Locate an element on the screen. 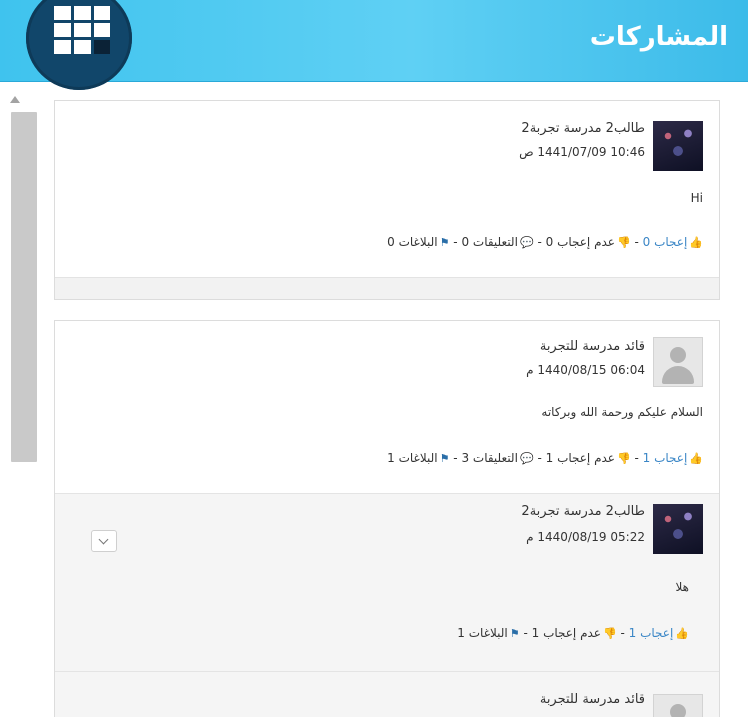 Image resolution: width=748 pixels, height=717 pixels. reply-actions: 👍إعجاب 1 - 👎عدم إعجاب 1 - ⚑البلاغات 1 is located at coordinates (573, 633).